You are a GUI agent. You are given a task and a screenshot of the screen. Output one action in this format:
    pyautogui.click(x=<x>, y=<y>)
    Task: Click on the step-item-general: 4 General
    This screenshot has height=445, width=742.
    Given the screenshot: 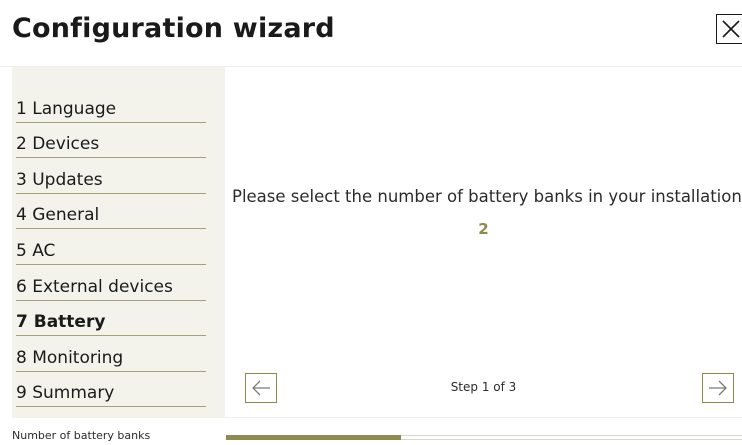 What is the action you would take?
    pyautogui.click(x=117, y=212)
    